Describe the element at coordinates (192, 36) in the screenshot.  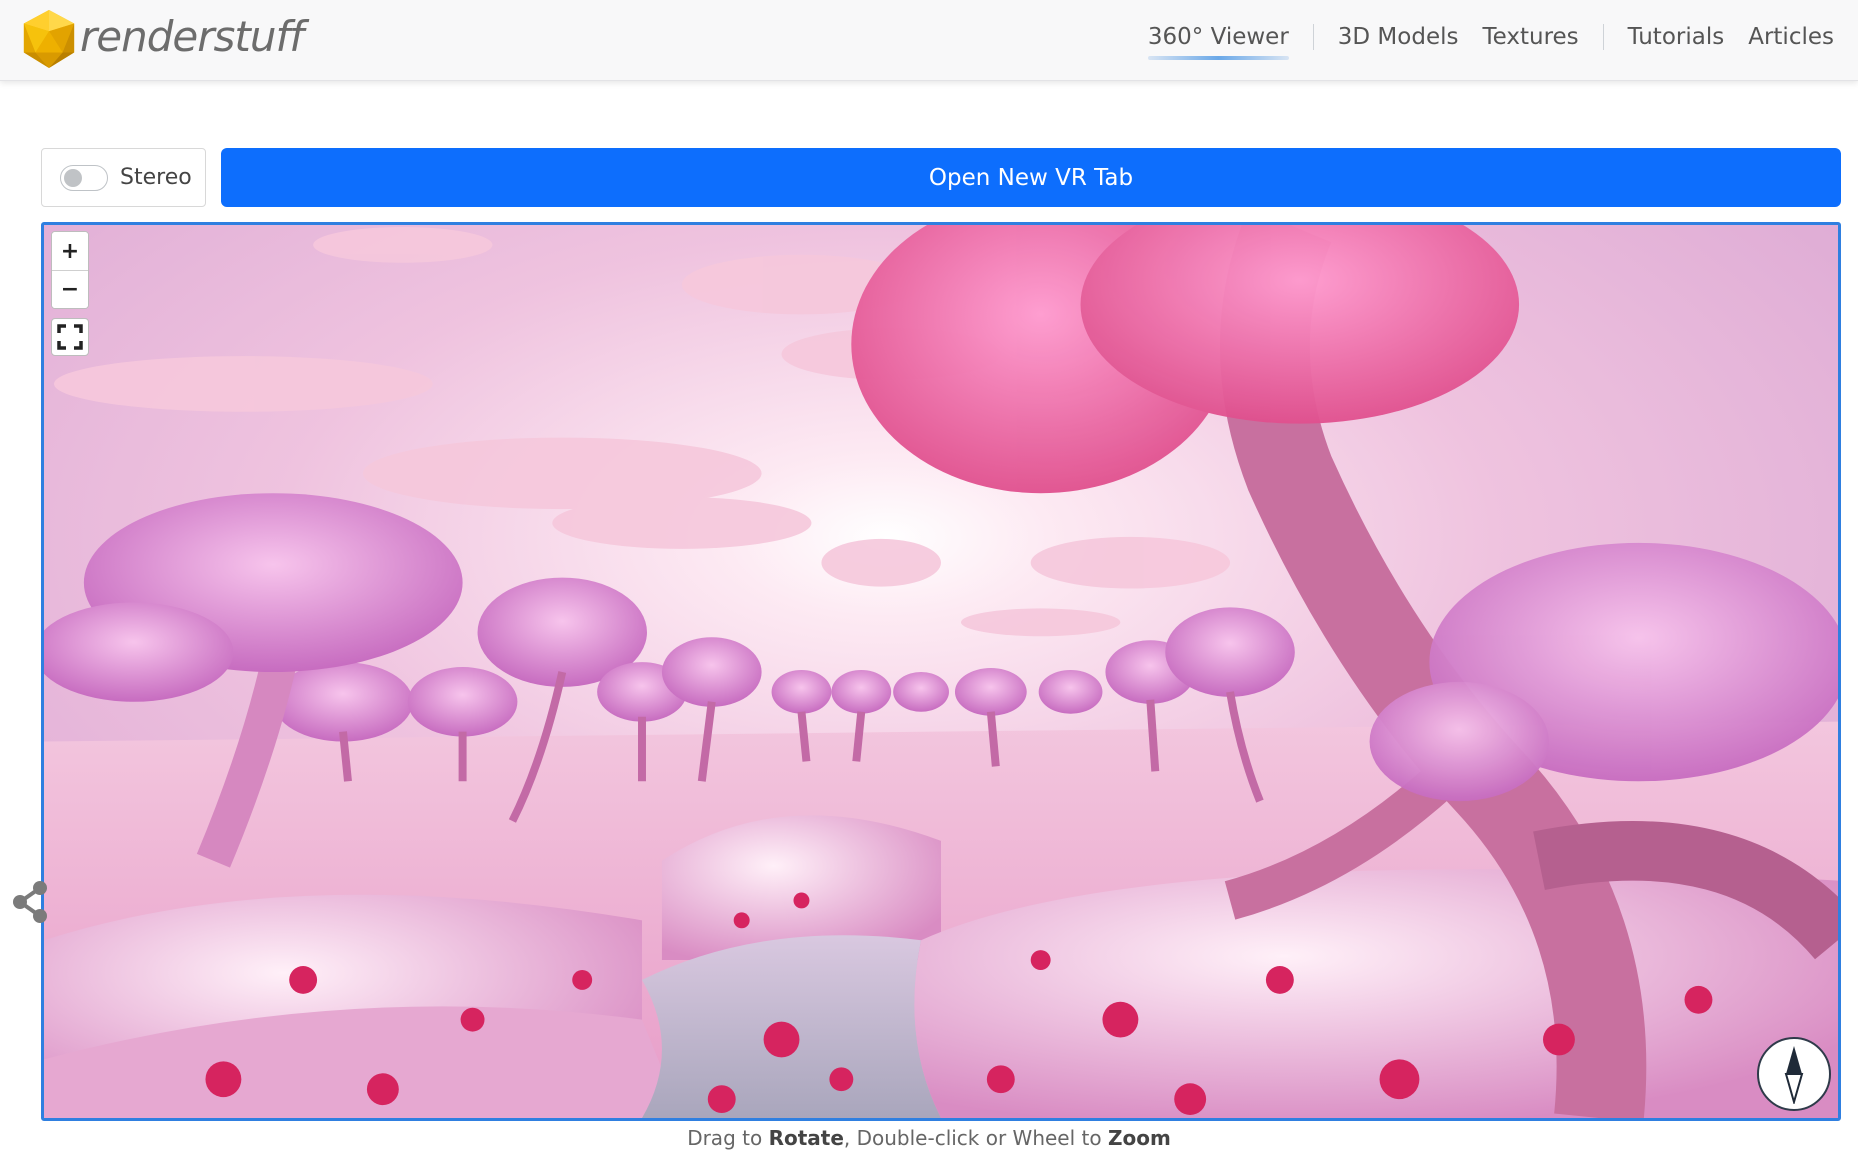
I see `logo-text: renderstuff` at that location.